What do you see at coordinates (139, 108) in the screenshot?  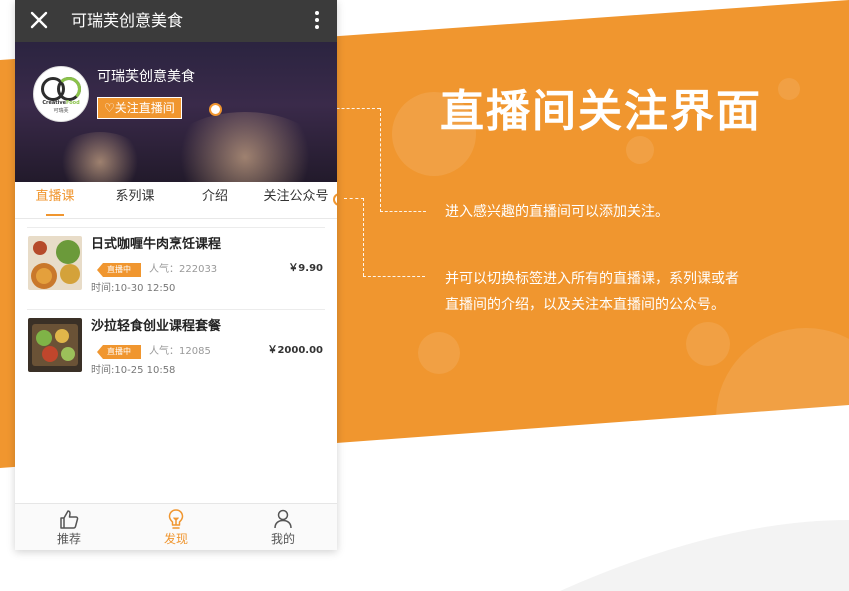 I see `follow-live-room-button: ♡关注直播间` at bounding box center [139, 108].